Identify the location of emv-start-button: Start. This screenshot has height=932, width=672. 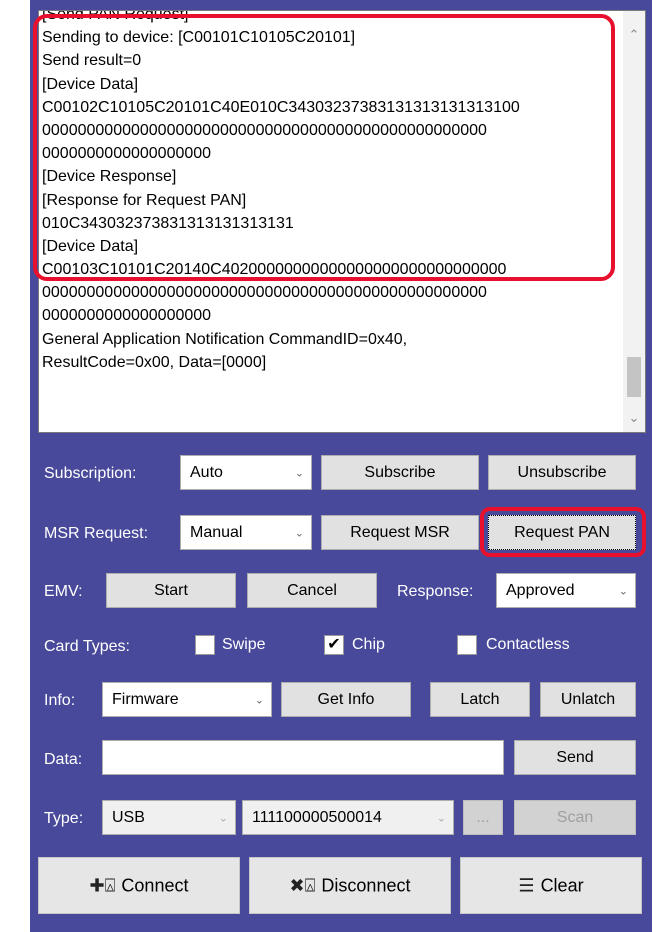
(171, 590).